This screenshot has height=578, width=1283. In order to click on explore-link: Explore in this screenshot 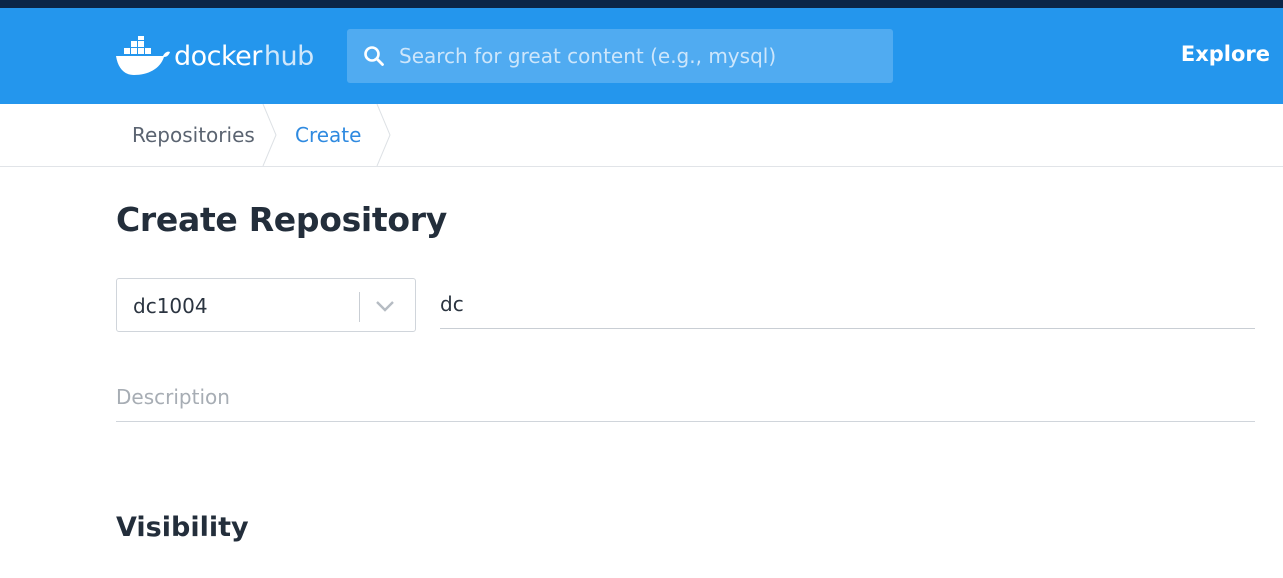, I will do `click(1225, 54)`.